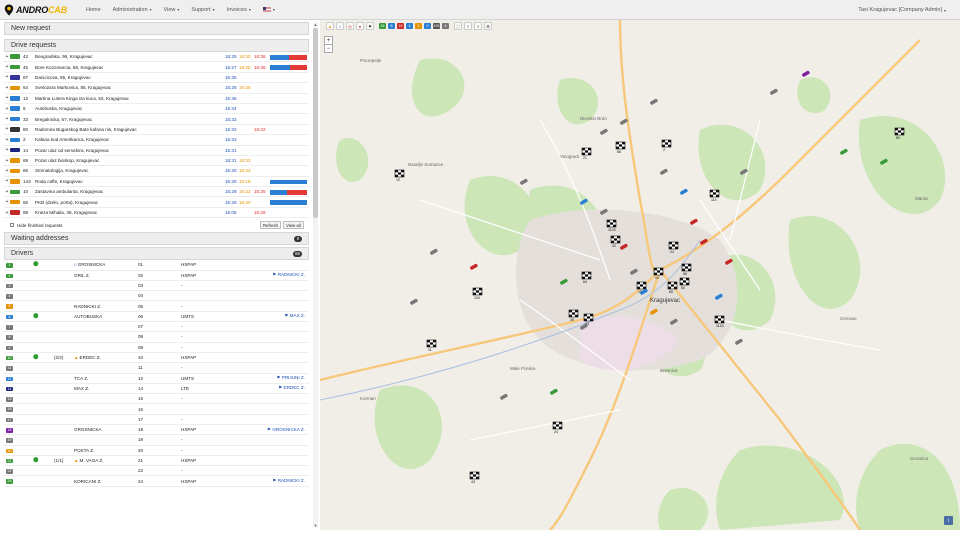  I want to click on driver-row: 19 19 -, so click(156, 440).